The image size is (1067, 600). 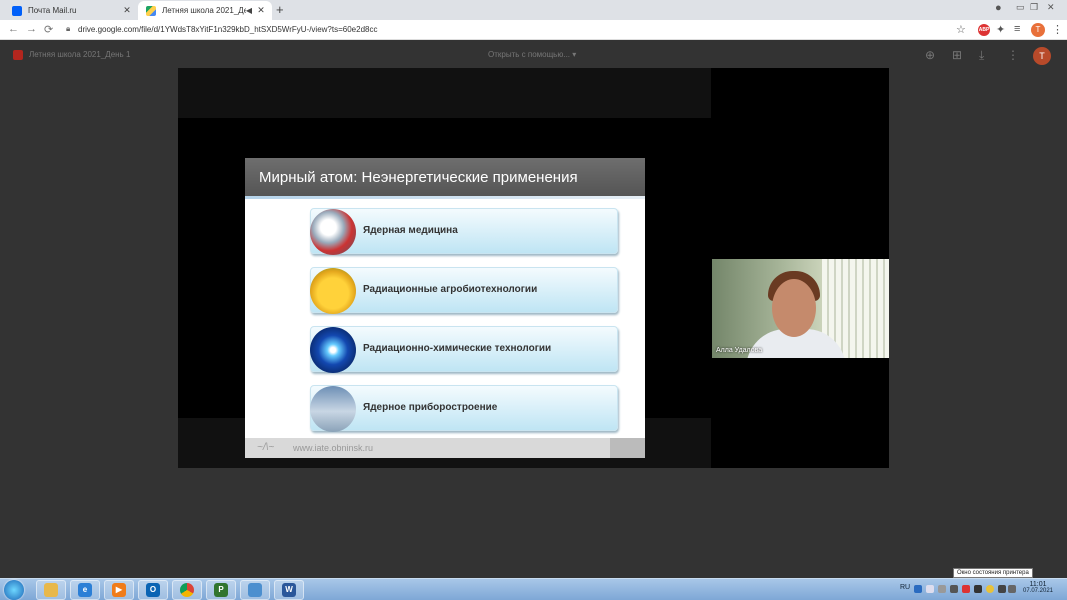 I want to click on language-indicator: RU, so click(x=905, y=587).